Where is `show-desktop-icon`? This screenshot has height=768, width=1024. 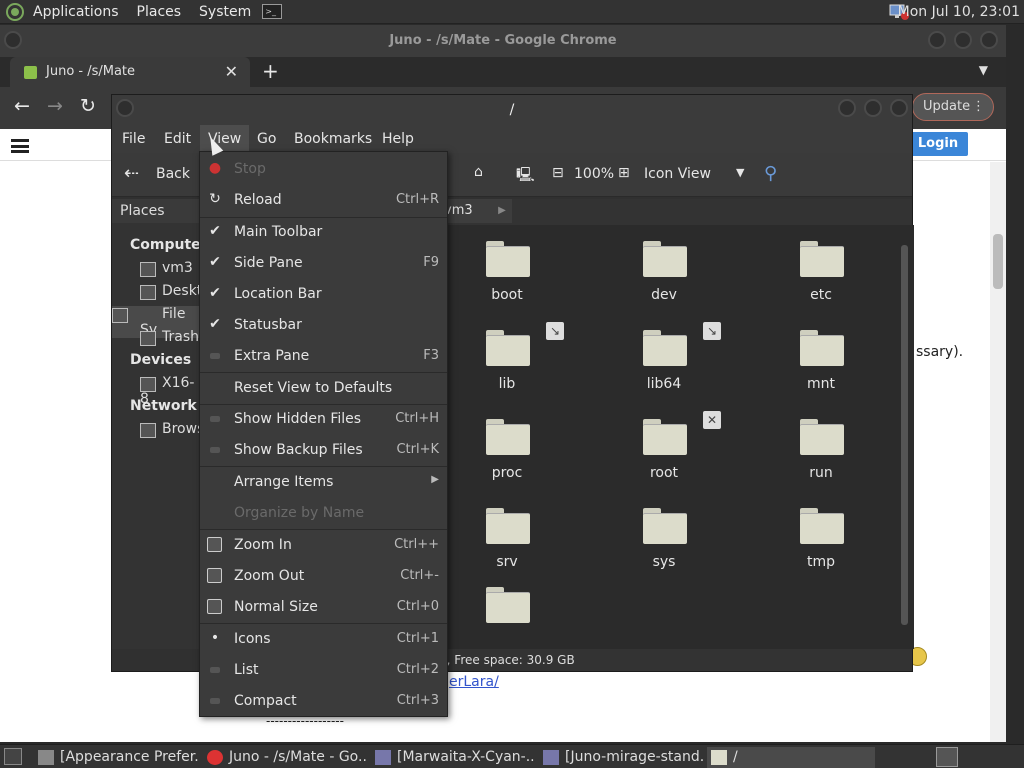 show-desktop-icon is located at coordinates (13, 756).